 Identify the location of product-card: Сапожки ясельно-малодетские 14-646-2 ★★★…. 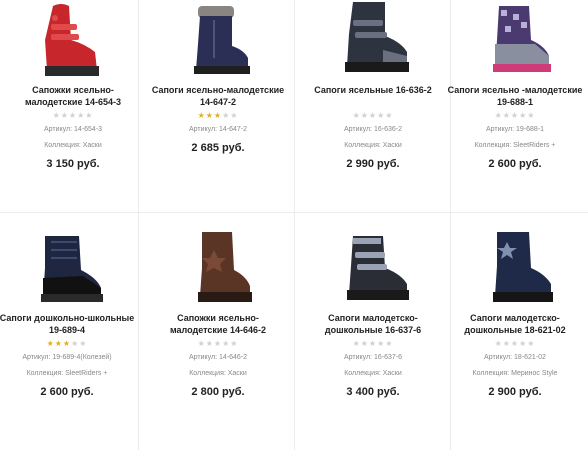
(218, 313).